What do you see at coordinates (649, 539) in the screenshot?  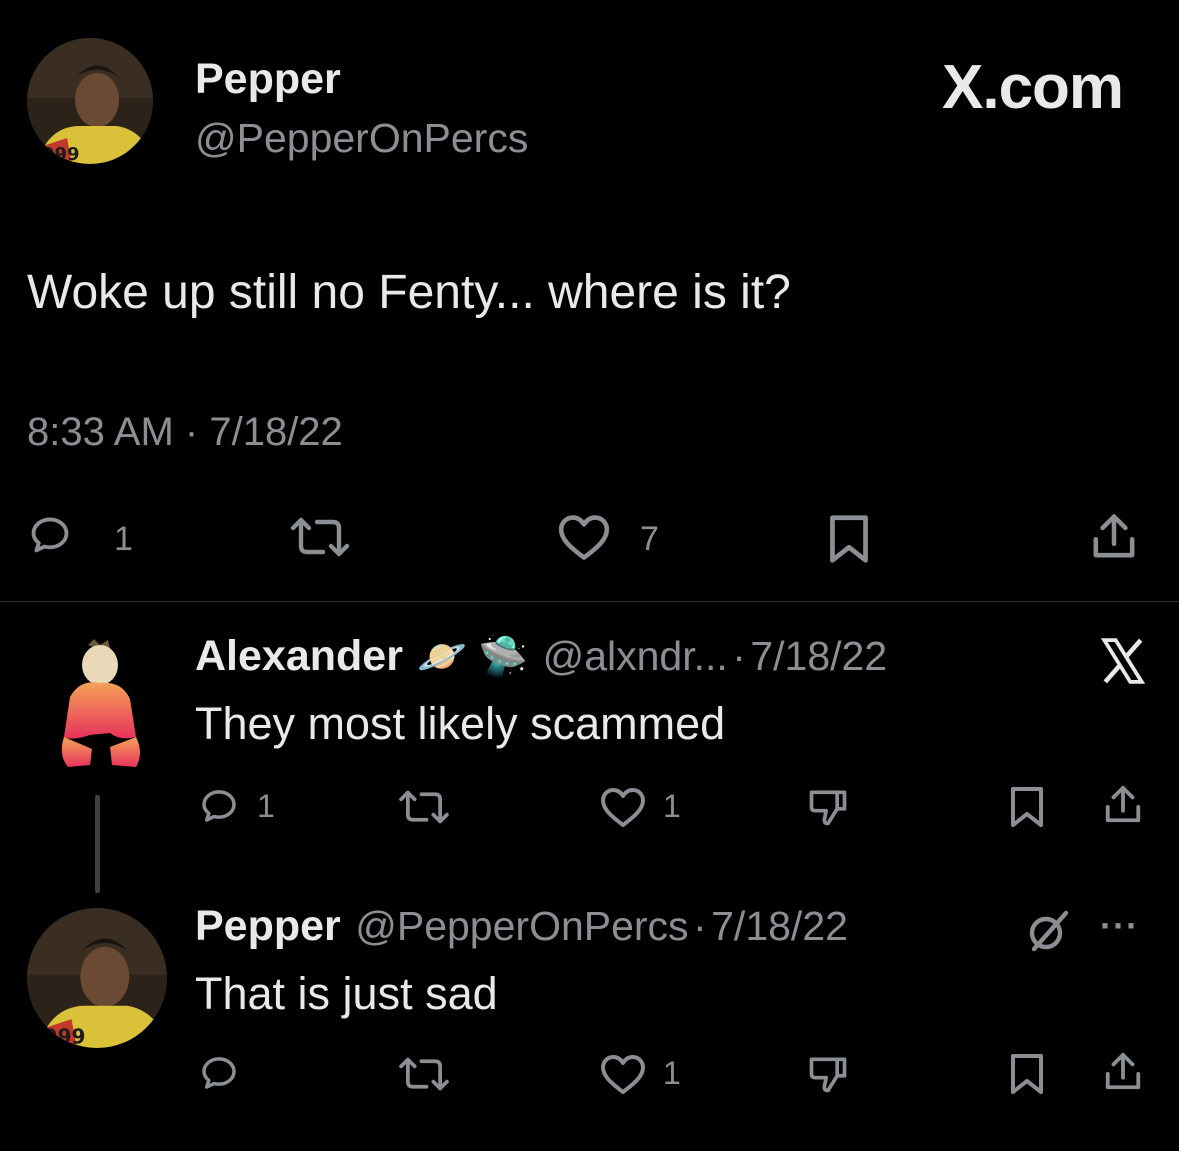 I see `like-count: 7` at bounding box center [649, 539].